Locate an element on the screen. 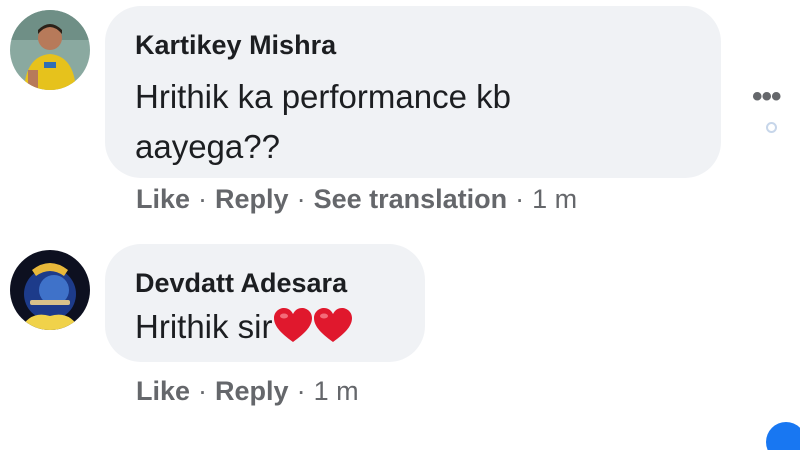 This screenshot has width=800, height=450. comment-text: Hrithik sir is located at coordinates (244, 330).